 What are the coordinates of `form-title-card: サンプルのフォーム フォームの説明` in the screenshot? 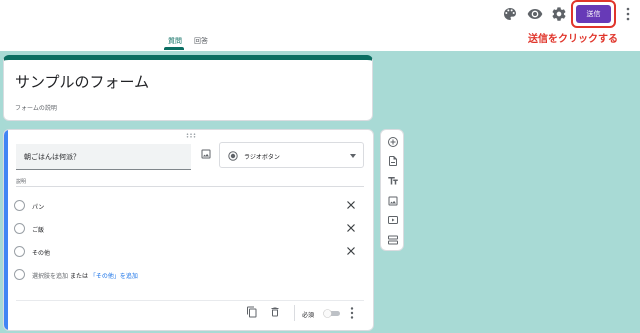 It's located at (188, 88).